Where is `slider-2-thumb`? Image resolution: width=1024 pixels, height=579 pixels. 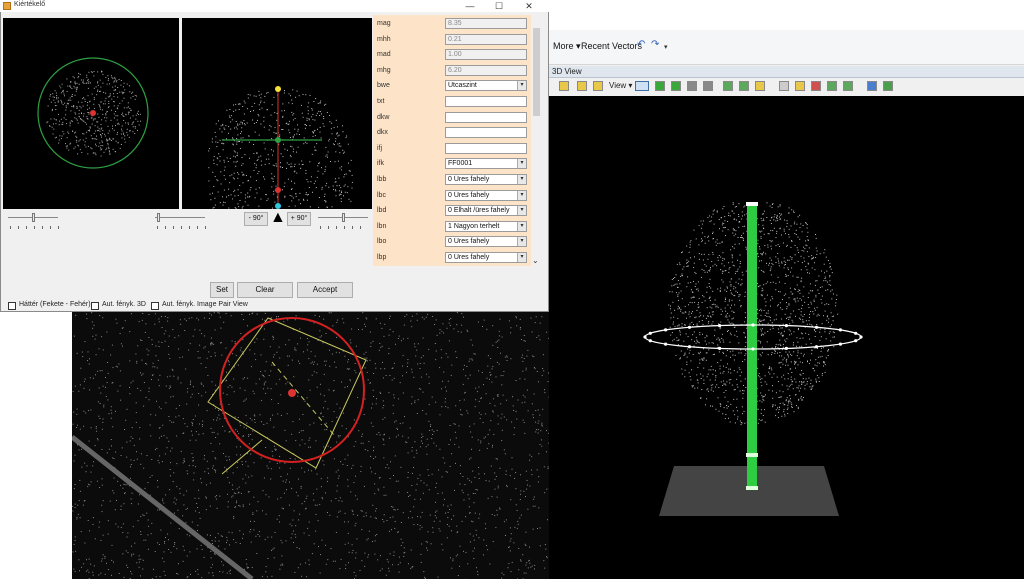
slider-2-thumb is located at coordinates (158, 217).